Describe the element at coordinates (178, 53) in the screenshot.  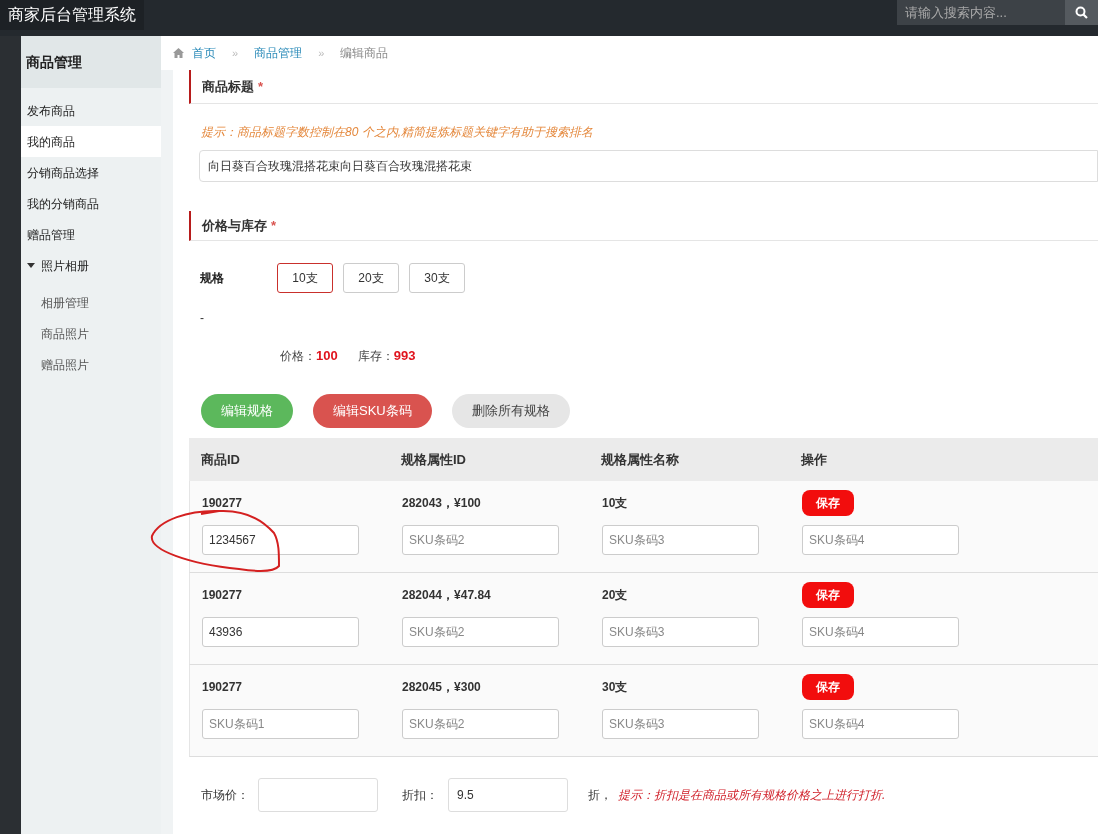
I see `home-icon` at that location.